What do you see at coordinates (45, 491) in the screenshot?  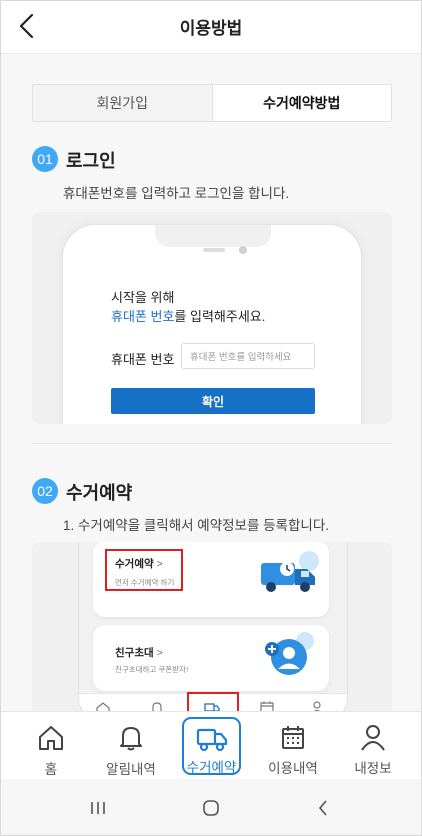 I see `step-number-badge: 02` at bounding box center [45, 491].